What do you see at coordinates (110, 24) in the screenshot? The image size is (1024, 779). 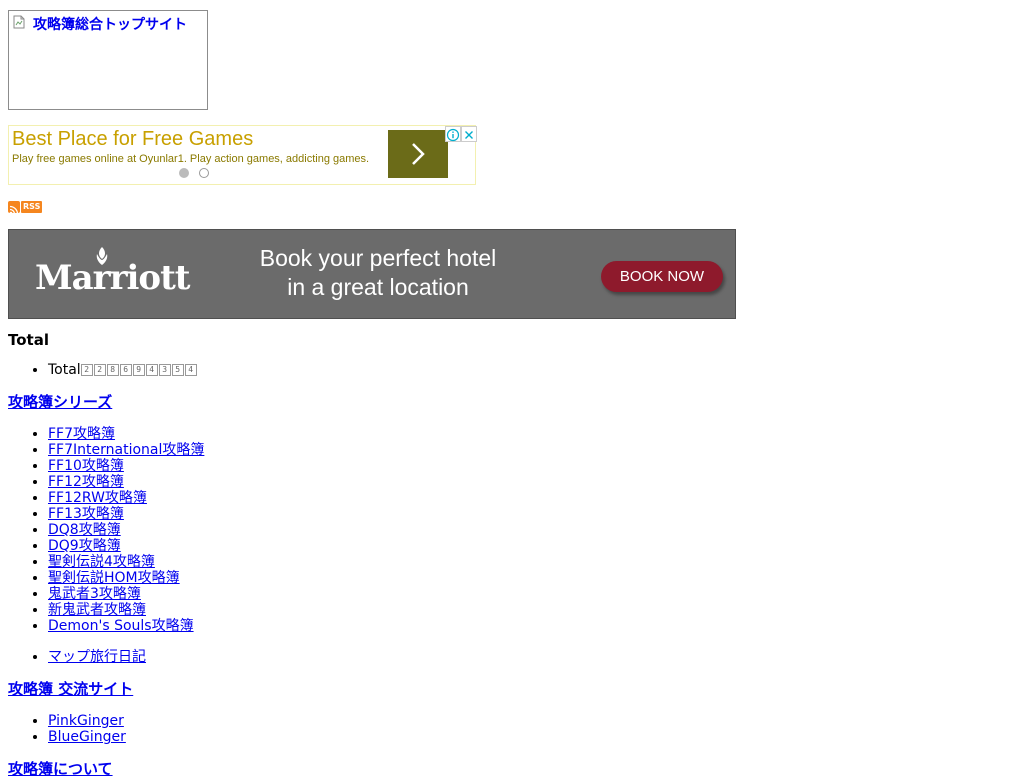 I see `top-site-link: 攻略簿総合トップサイト` at bounding box center [110, 24].